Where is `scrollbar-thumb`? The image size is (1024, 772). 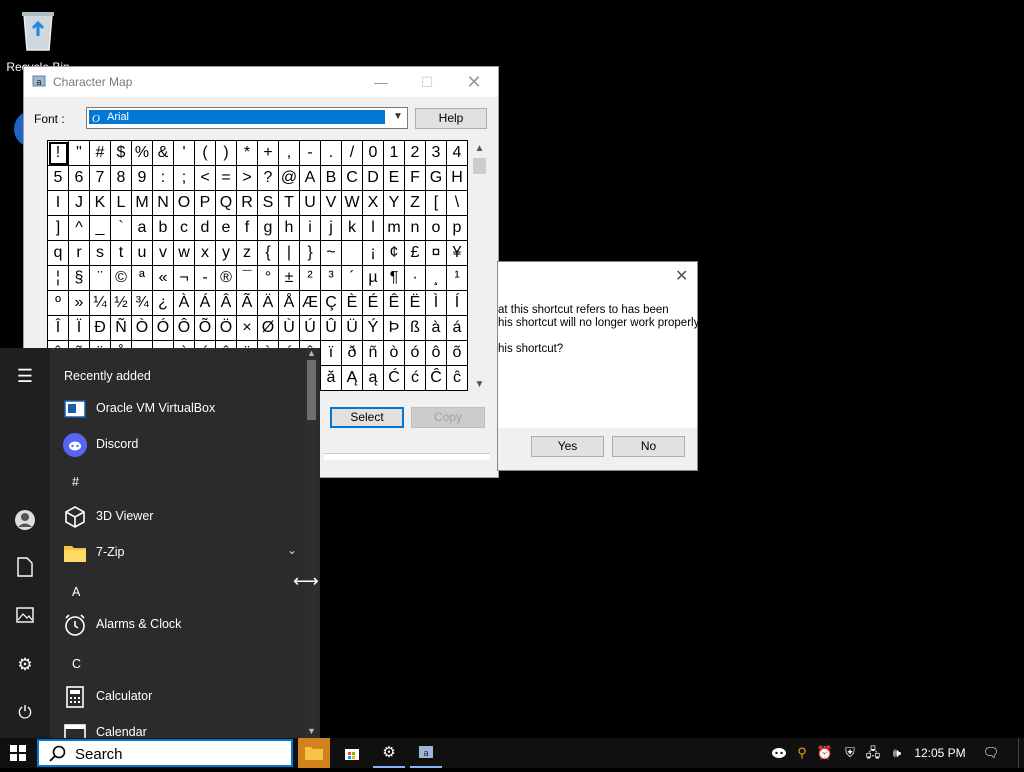 scrollbar-thumb is located at coordinates (311, 390).